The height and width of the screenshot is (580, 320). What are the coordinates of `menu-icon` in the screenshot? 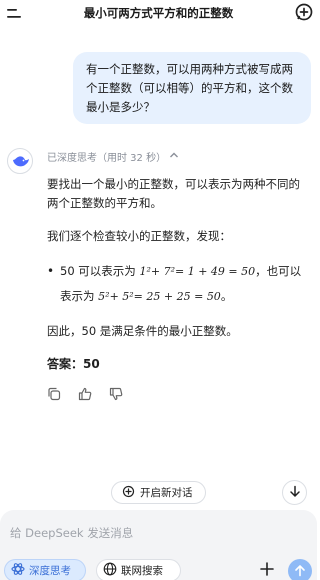 It's located at (14, 13).